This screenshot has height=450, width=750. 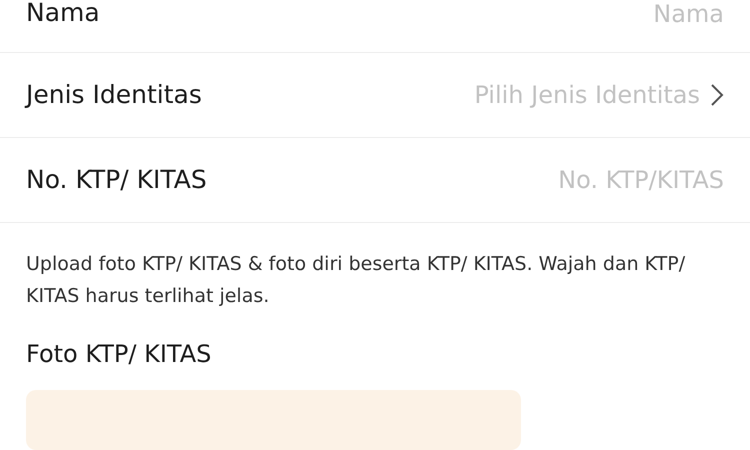 What do you see at coordinates (119, 354) in the screenshot?
I see `section-title: Foto KTP/ KITAS` at bounding box center [119, 354].